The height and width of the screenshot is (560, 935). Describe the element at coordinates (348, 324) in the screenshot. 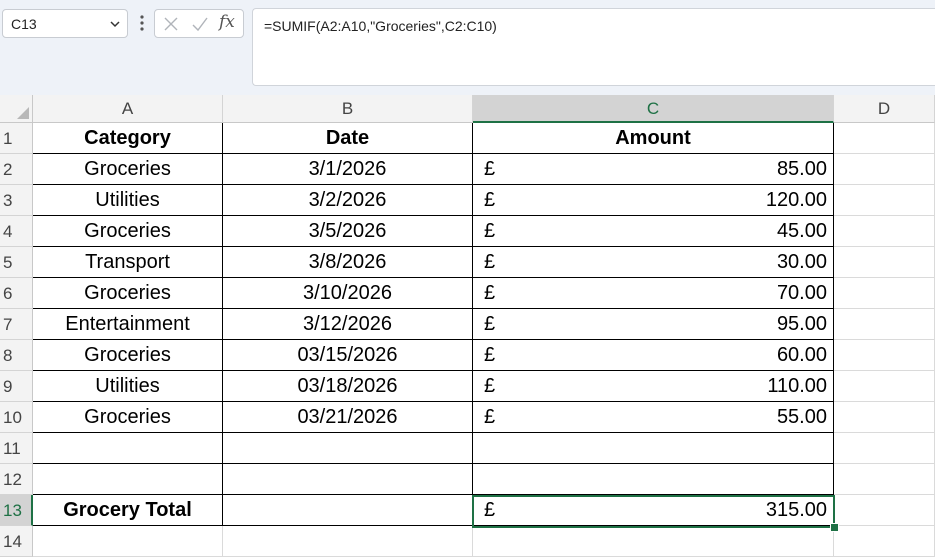

I see `date-cell: 3/12/2026` at that location.